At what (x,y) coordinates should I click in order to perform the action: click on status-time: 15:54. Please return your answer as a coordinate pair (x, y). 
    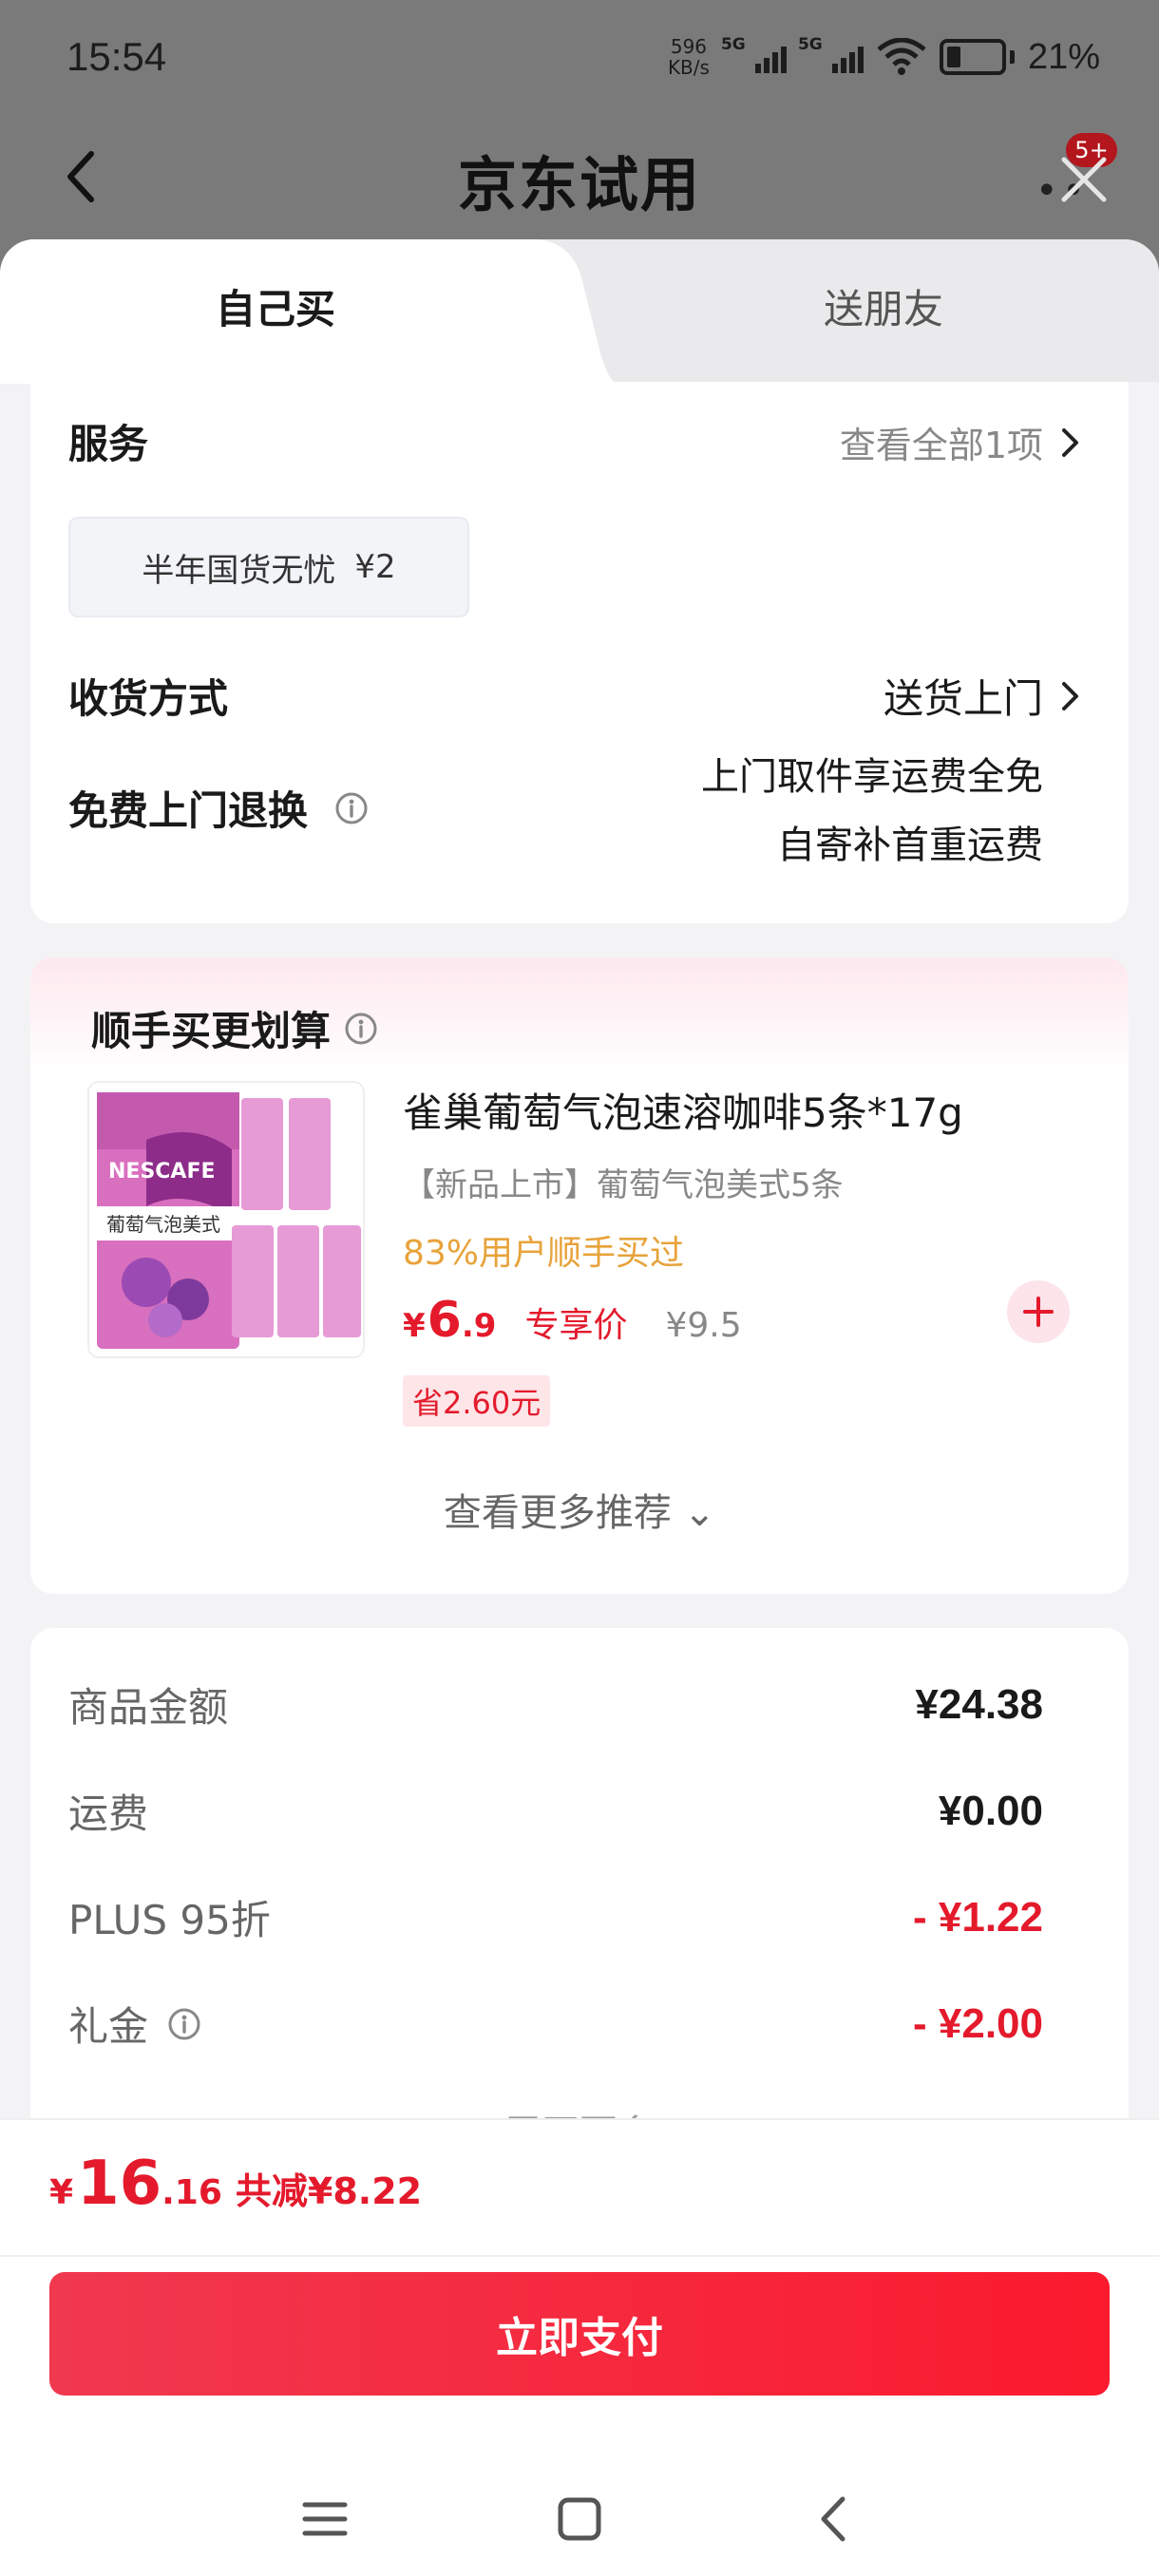
    Looking at the image, I should click on (116, 56).